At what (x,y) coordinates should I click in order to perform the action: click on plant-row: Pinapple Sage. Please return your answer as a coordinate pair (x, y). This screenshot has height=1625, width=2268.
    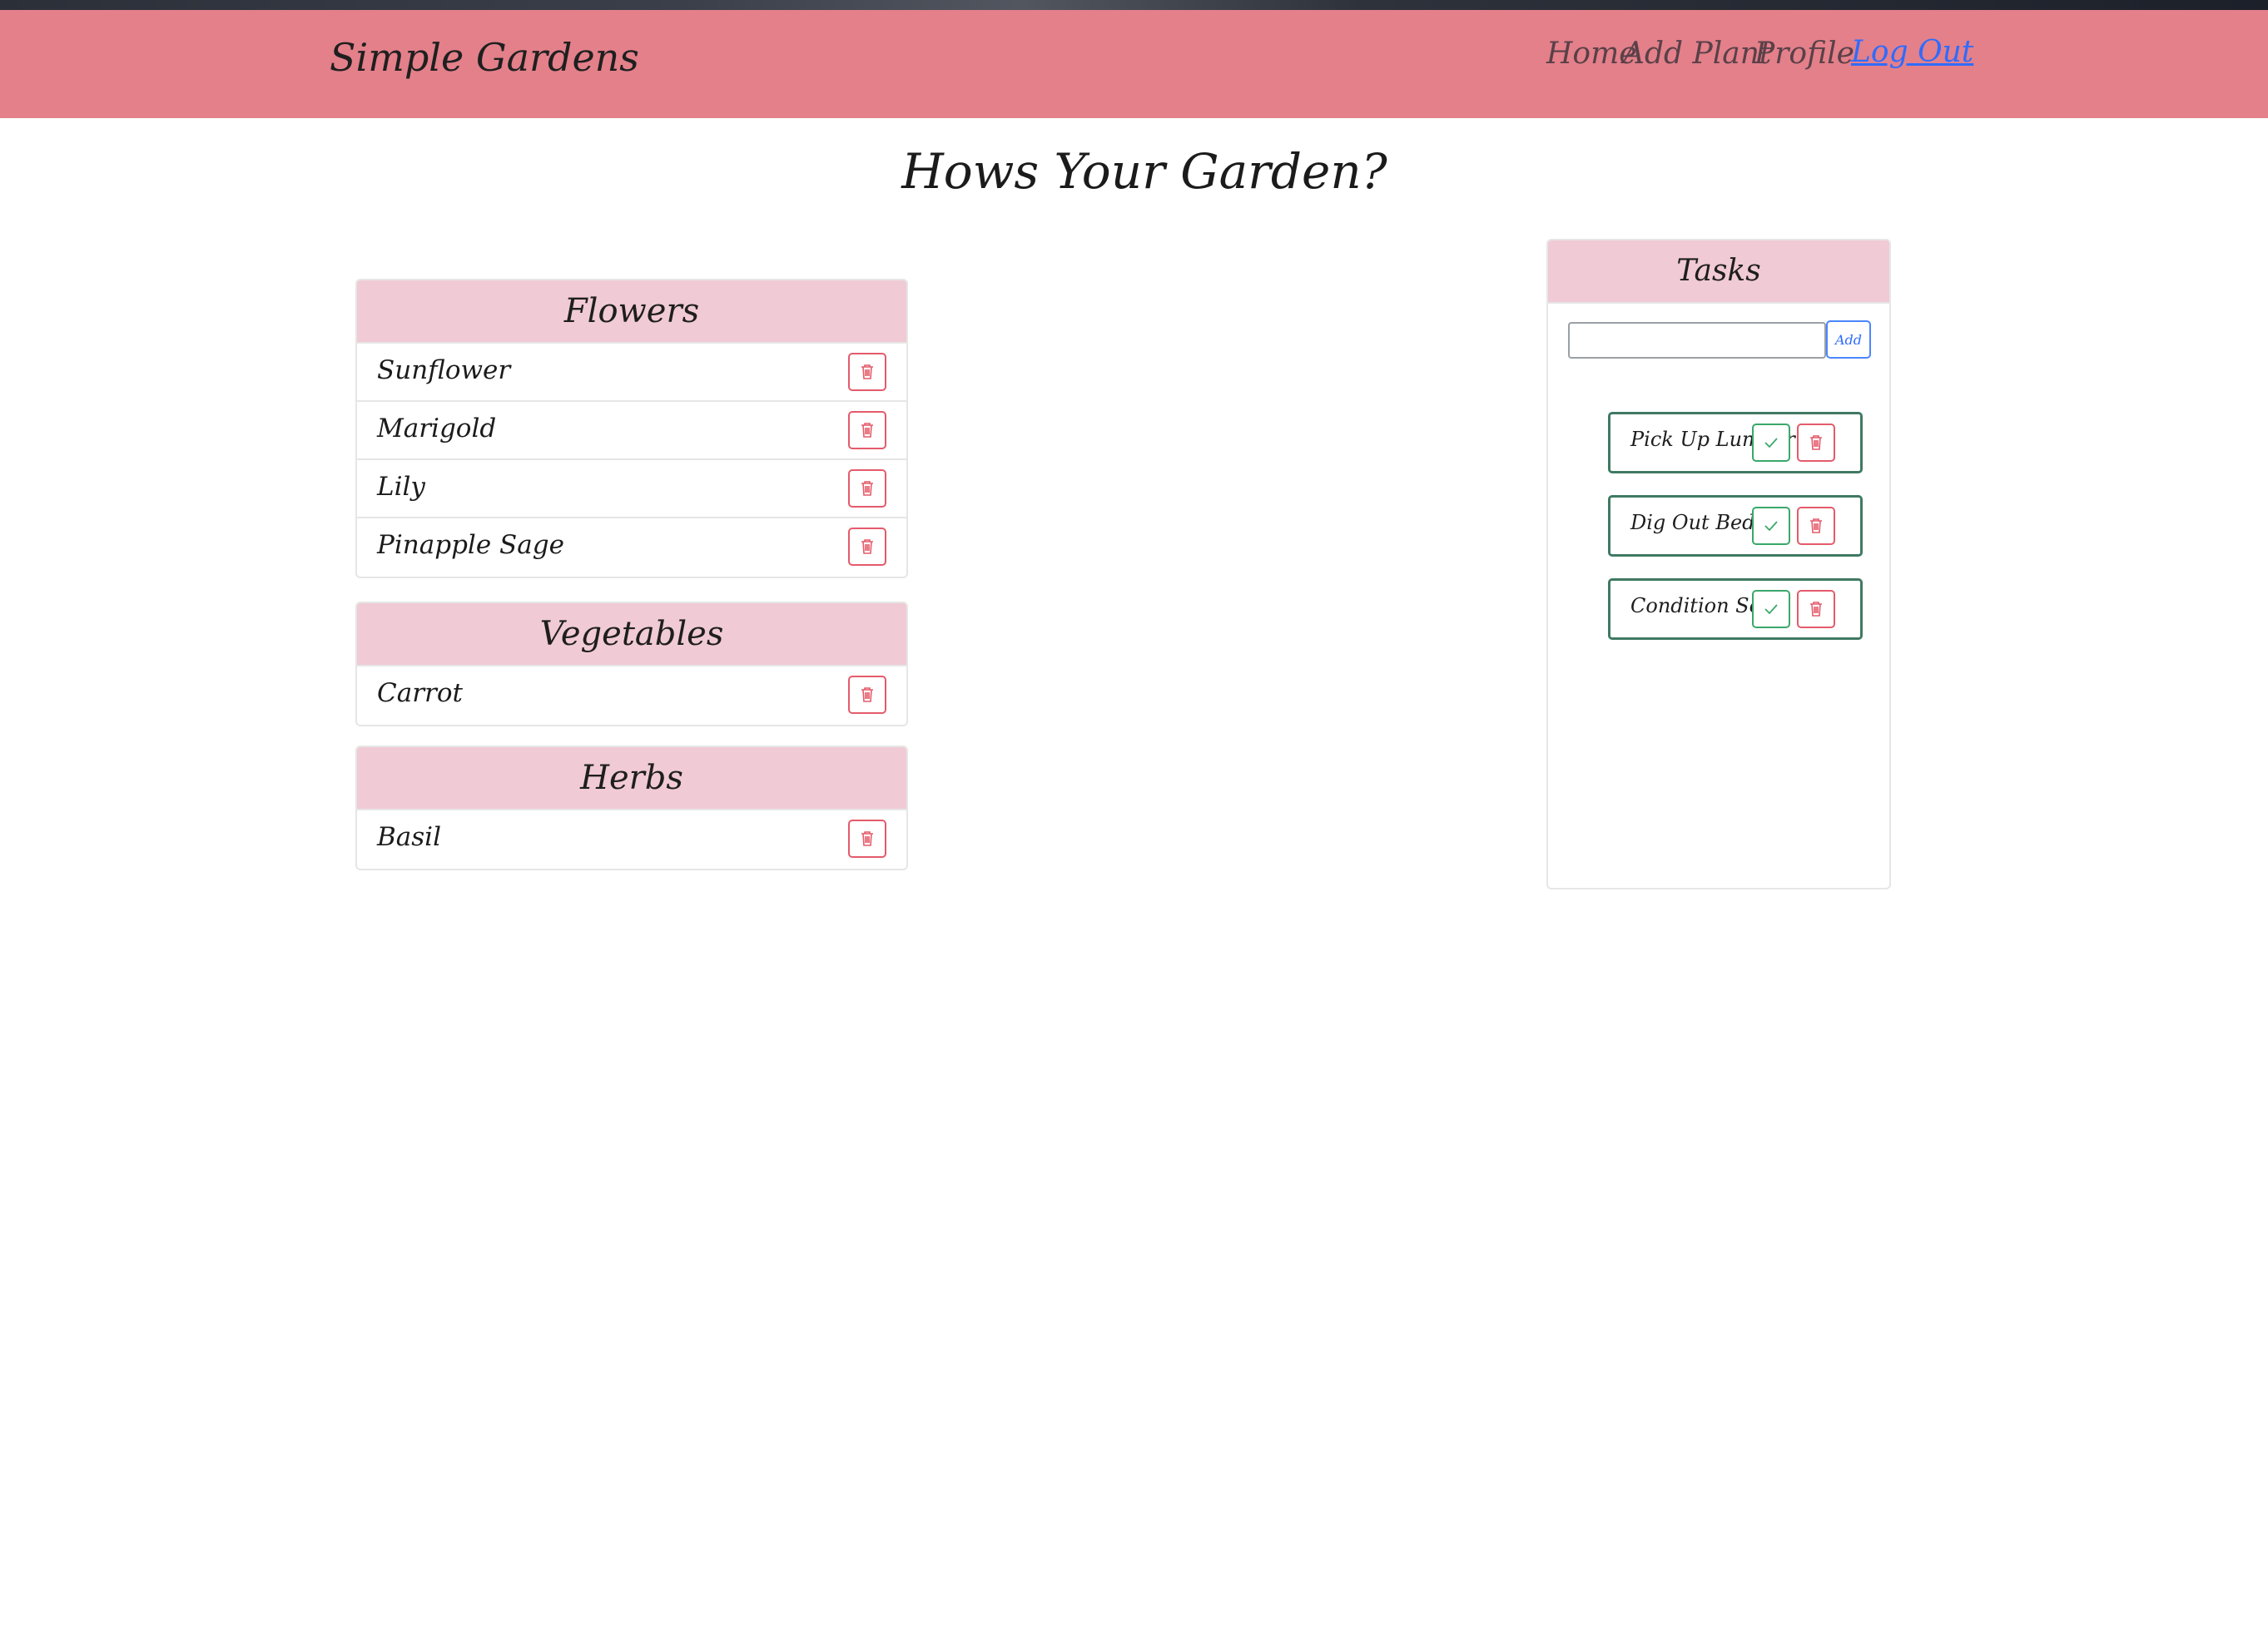
    Looking at the image, I should click on (631, 547).